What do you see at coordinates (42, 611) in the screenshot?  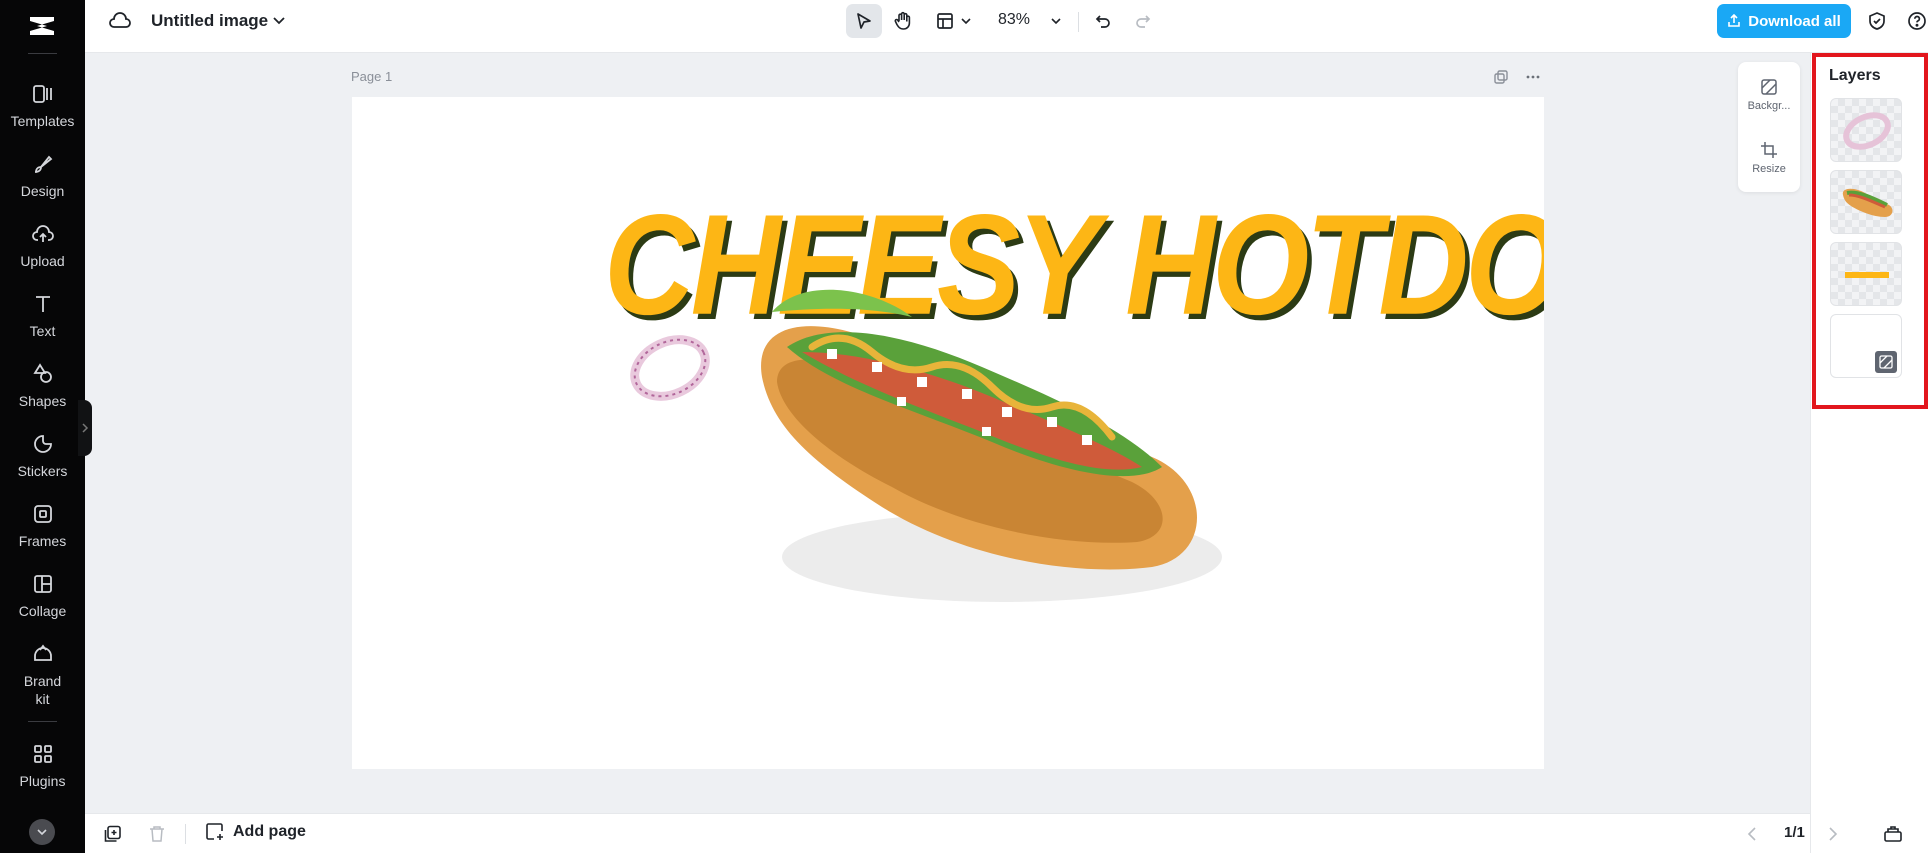 I see `sidebar-item-label: Collage` at bounding box center [42, 611].